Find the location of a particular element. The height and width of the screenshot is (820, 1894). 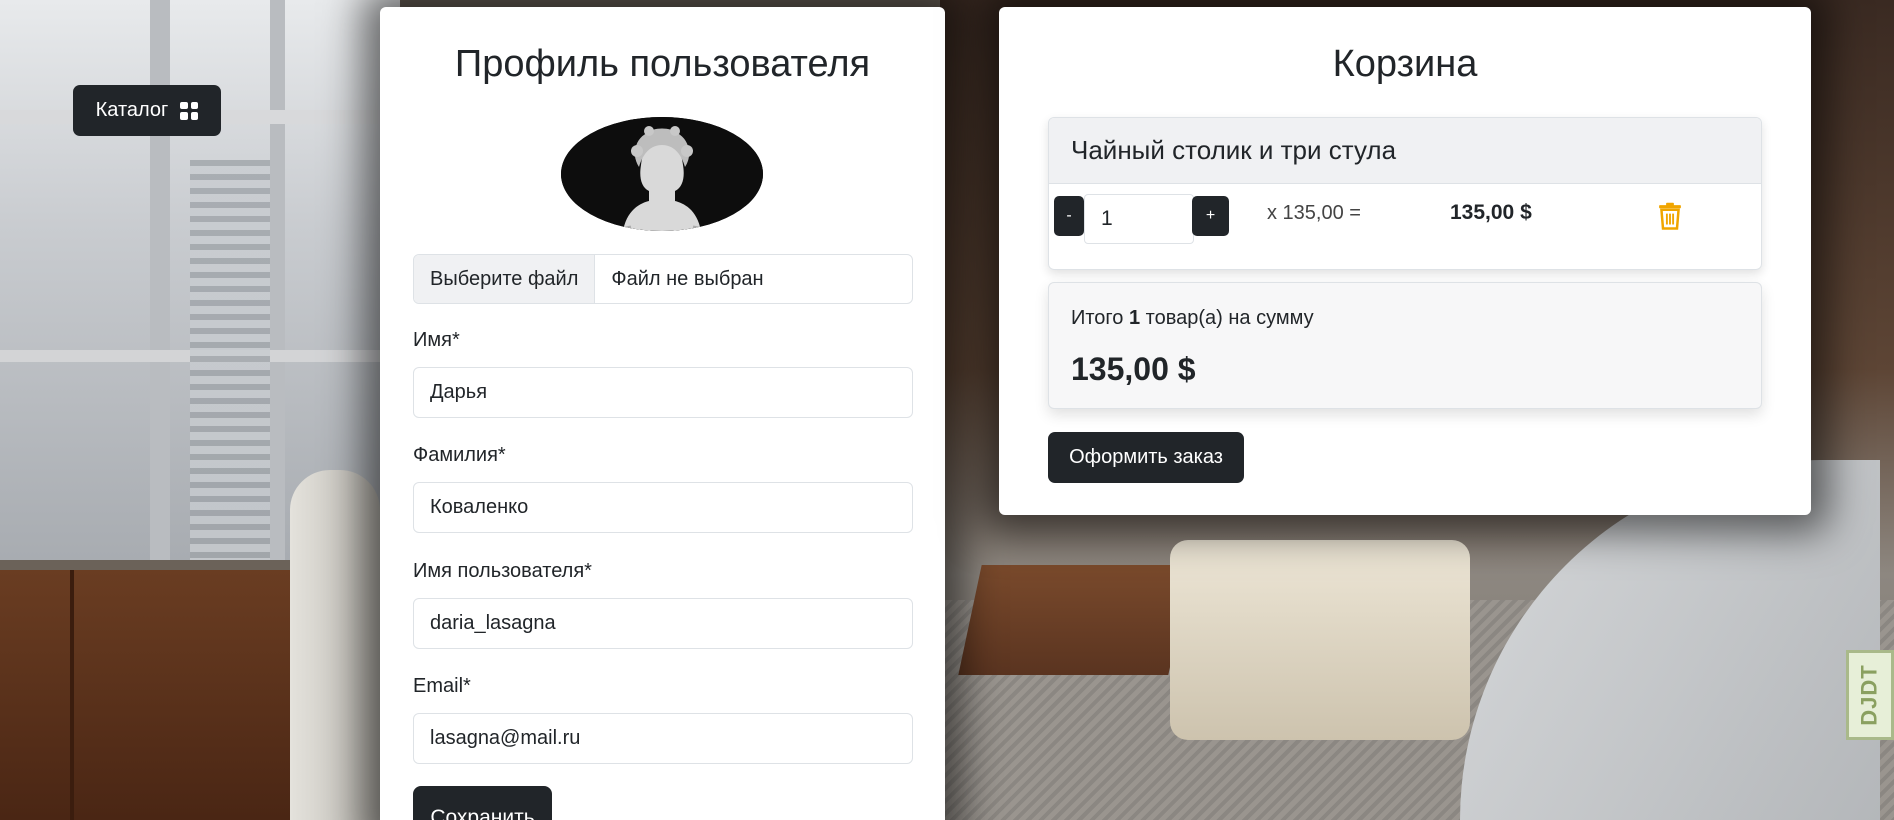

quantity-input is located at coordinates (1139, 219).